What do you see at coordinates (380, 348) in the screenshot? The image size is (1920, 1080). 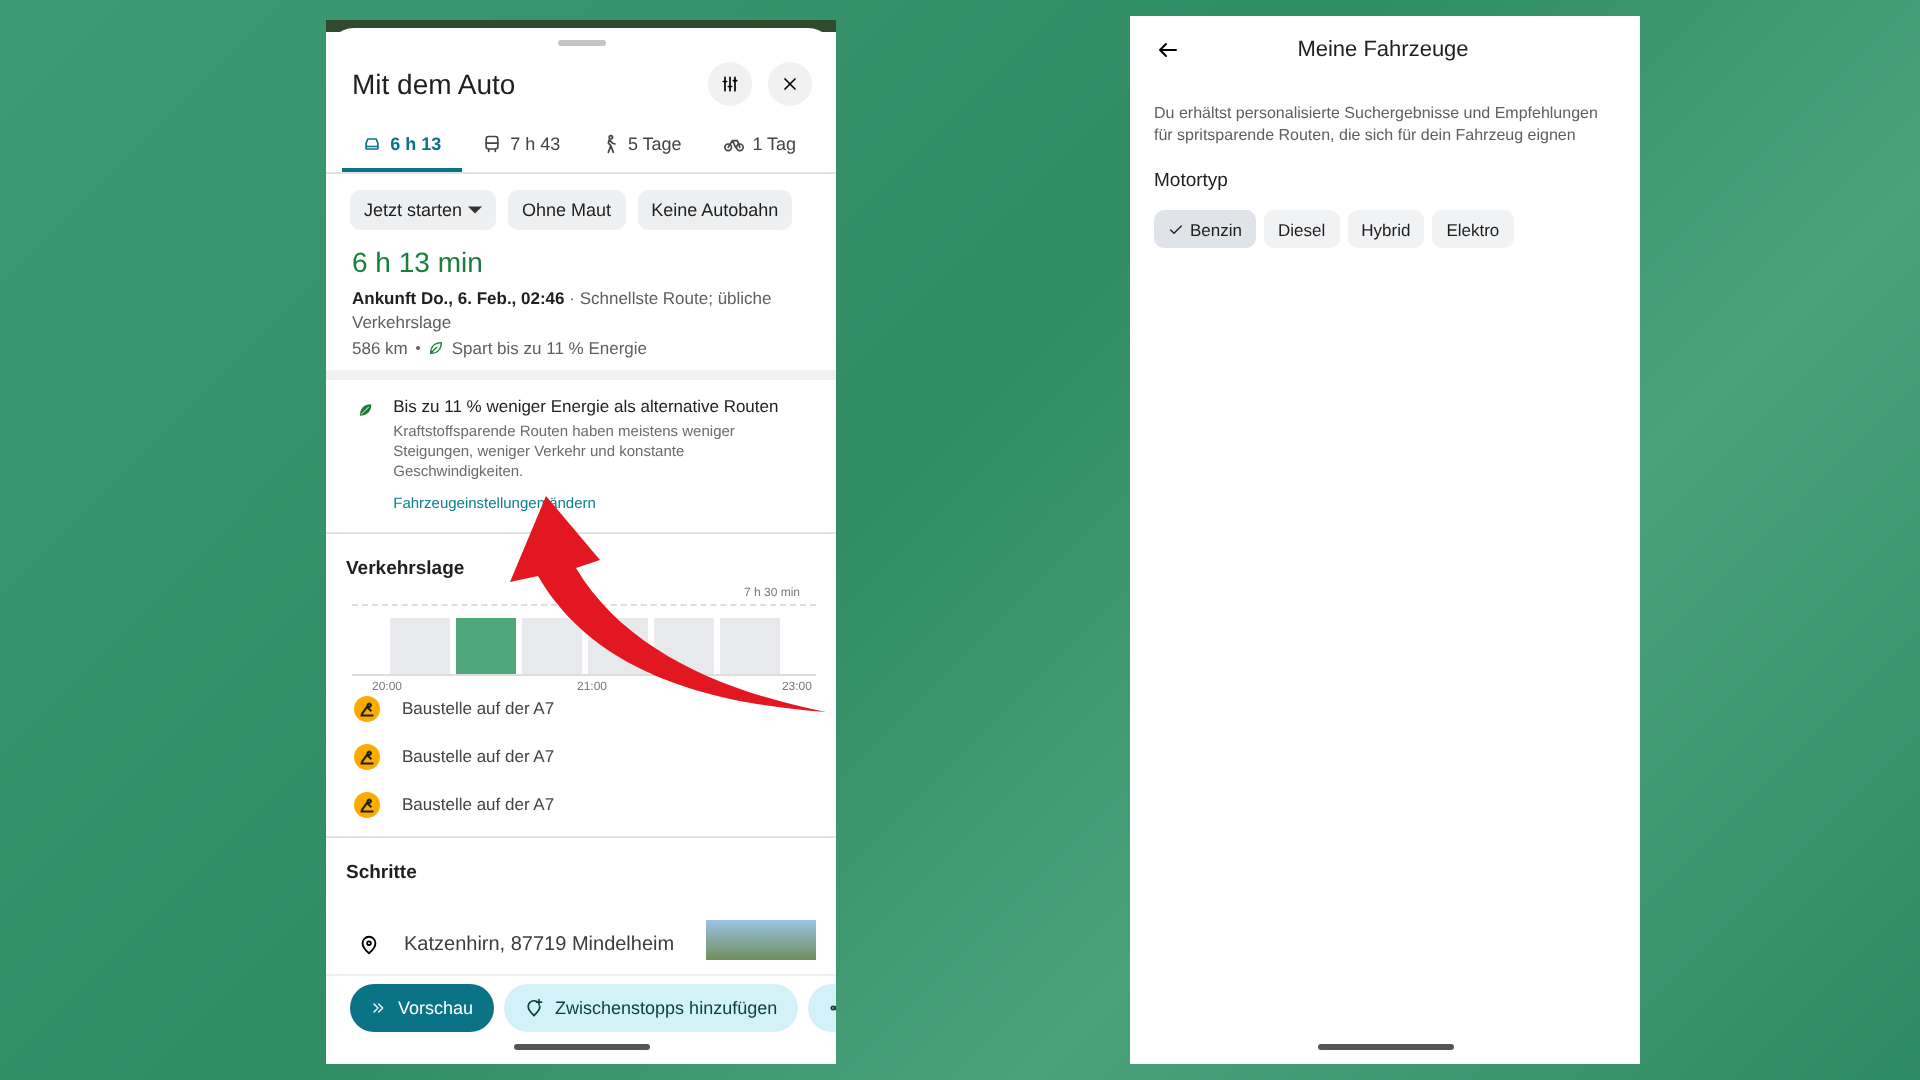 I see `distance-text: 586 km` at bounding box center [380, 348].